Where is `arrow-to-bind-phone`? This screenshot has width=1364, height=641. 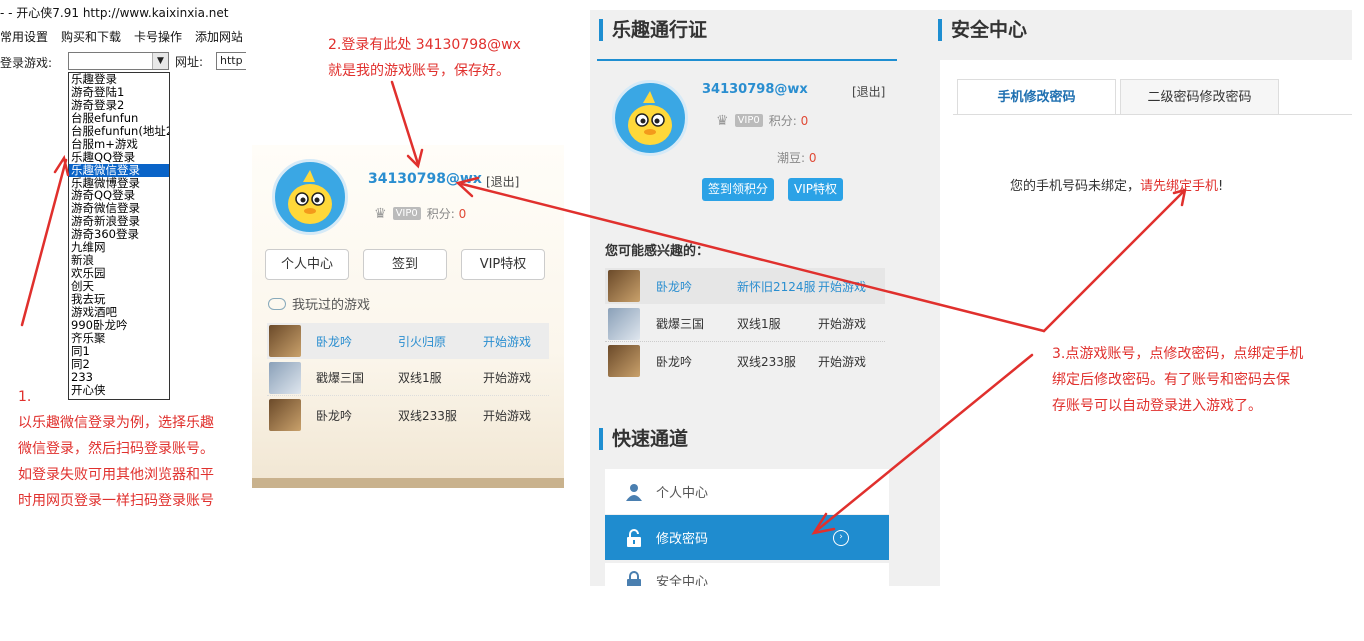 arrow-to-bind-phone is located at coordinates (1114, 261).